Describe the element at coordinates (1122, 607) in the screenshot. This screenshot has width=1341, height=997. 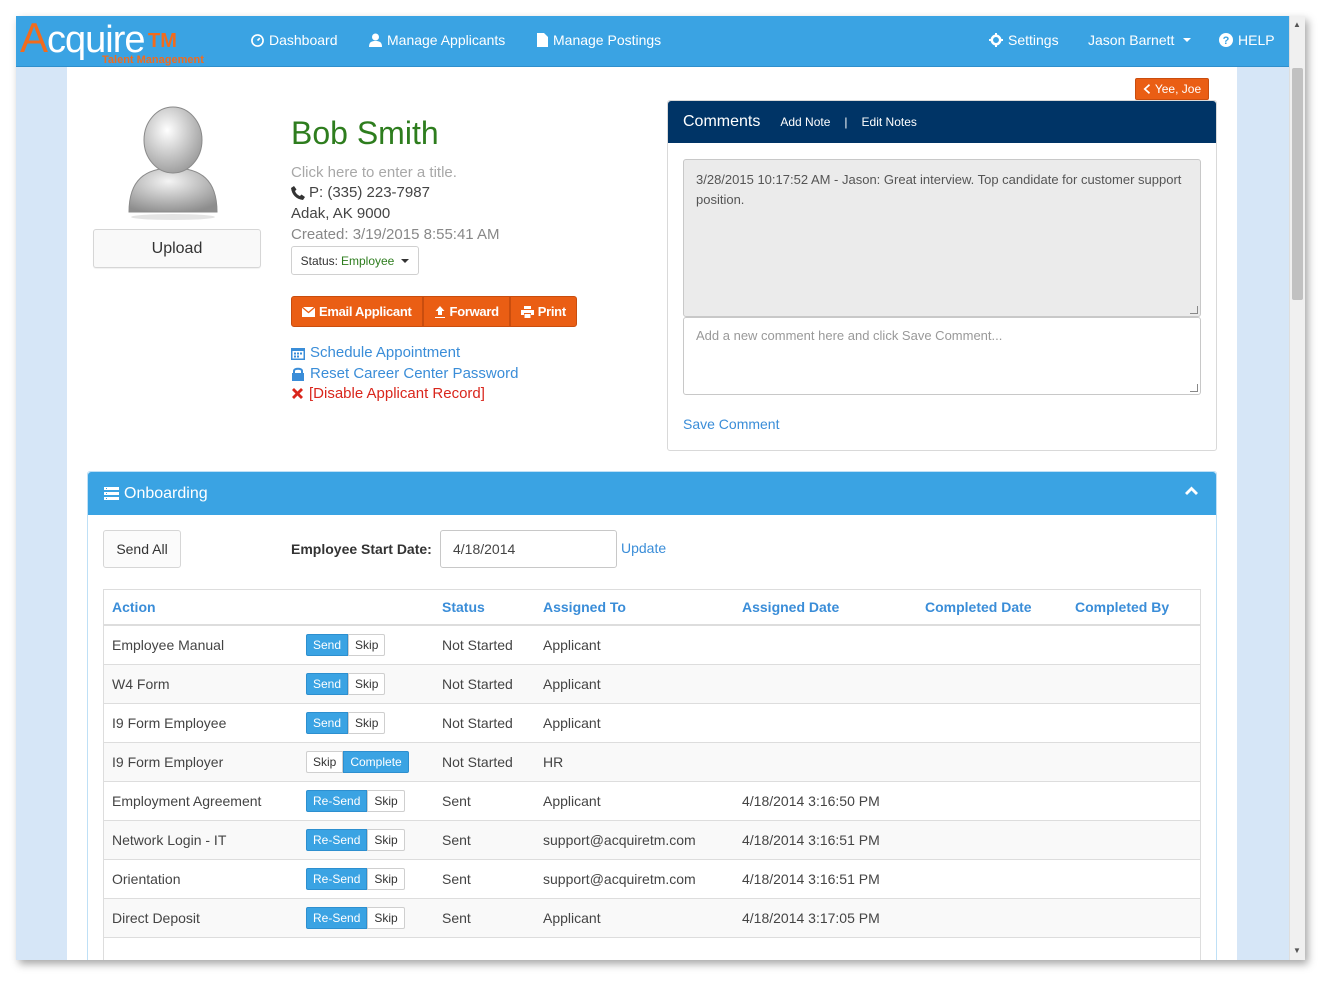
I see `header-completed-by: Completed By` at that location.